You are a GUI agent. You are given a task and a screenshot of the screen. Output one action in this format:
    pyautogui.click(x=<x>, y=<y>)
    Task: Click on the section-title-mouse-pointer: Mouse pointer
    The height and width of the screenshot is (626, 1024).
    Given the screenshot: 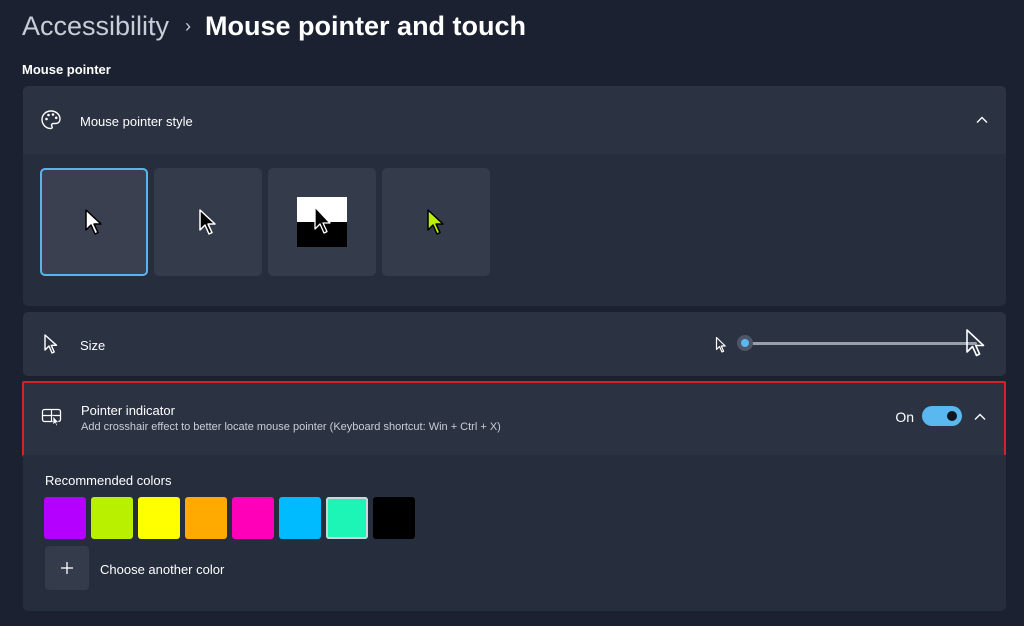 What is the action you would take?
    pyautogui.click(x=66, y=69)
    